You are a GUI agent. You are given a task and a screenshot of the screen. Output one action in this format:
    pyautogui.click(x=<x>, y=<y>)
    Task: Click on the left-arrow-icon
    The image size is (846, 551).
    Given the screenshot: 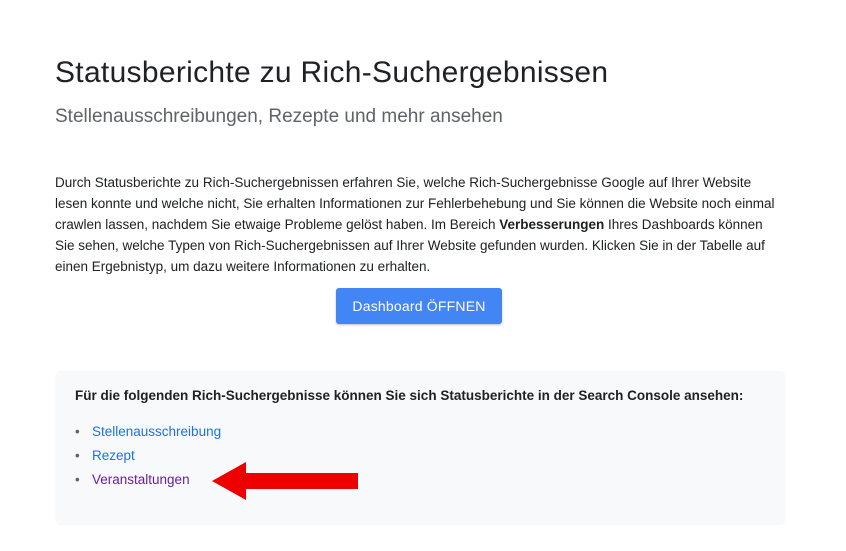 What is the action you would take?
    pyautogui.click(x=285, y=481)
    